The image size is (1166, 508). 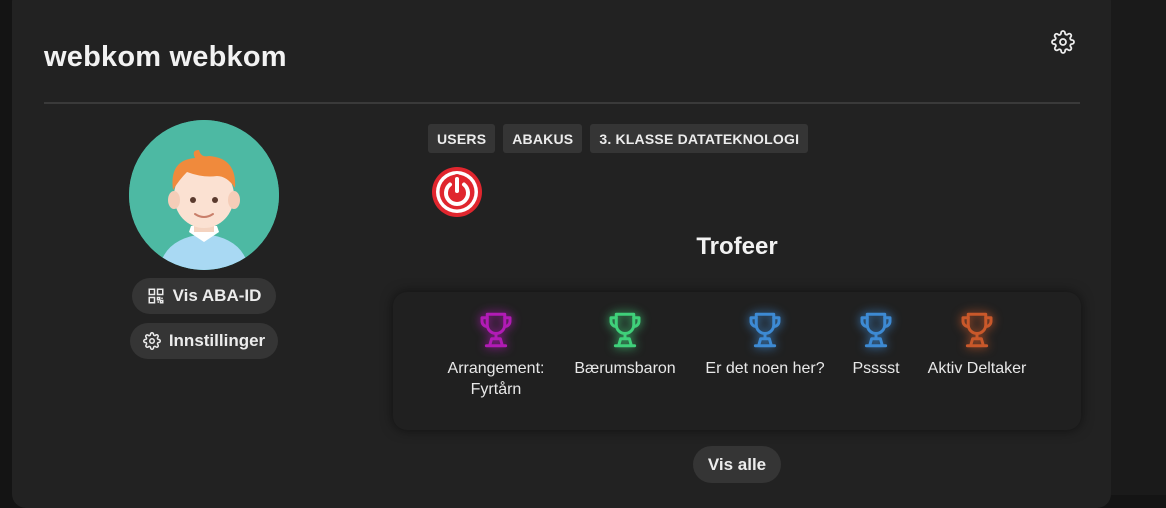 What do you see at coordinates (462, 138) in the screenshot?
I see `tag-users: USERS` at bounding box center [462, 138].